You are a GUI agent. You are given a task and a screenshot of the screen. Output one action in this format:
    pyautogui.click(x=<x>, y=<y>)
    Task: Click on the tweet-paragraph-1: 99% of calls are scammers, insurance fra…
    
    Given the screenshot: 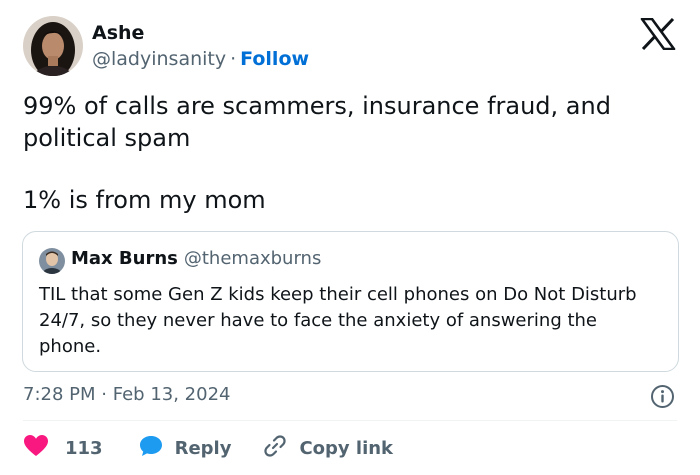 What is the action you would take?
    pyautogui.click(x=317, y=122)
    